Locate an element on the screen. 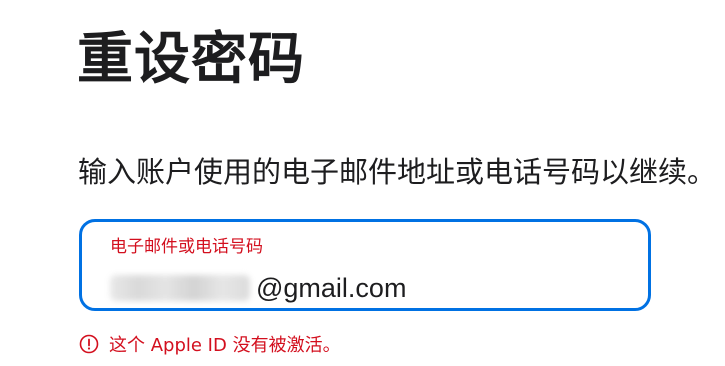 Image resolution: width=725 pixels, height=366 pixels. instruction-text: 输入账户使用的电子邮件地址或电话号码以继续。 is located at coordinates (397, 172).